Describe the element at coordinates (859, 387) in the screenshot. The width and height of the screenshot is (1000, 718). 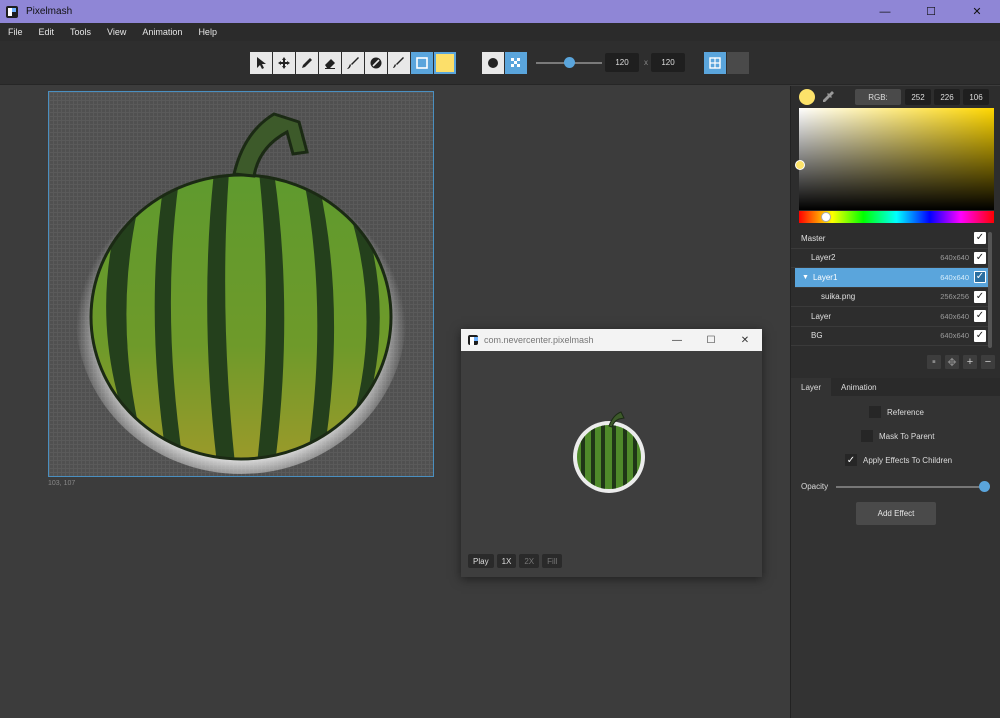
I see `tab-animation: Animation` at that location.